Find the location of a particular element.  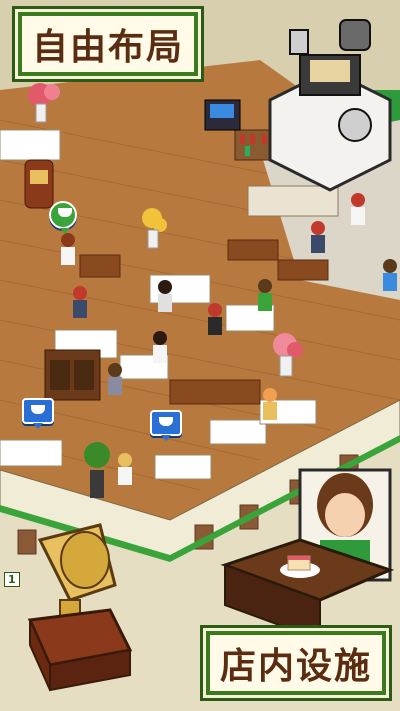

bottom-banner-title: 店内设施 is located at coordinates (295, 663).